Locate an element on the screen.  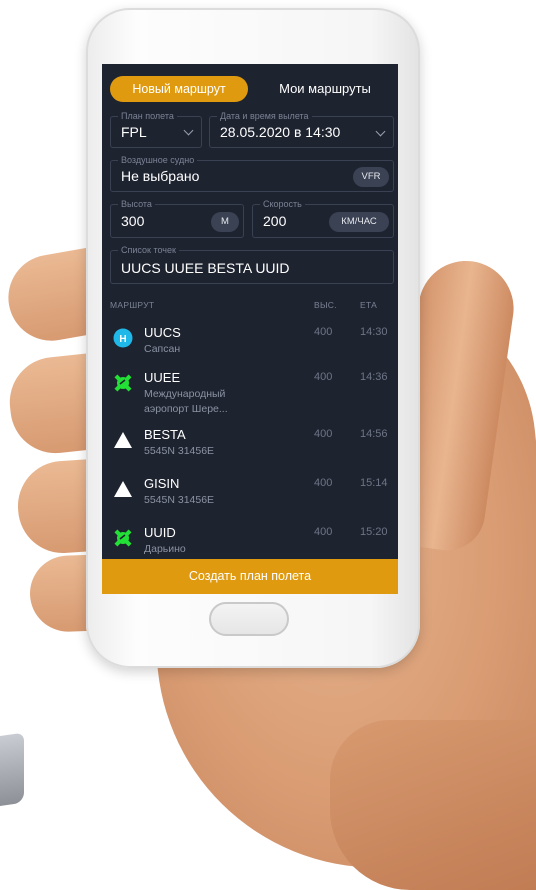
route-point-code: UUCS is located at coordinates (162, 332).